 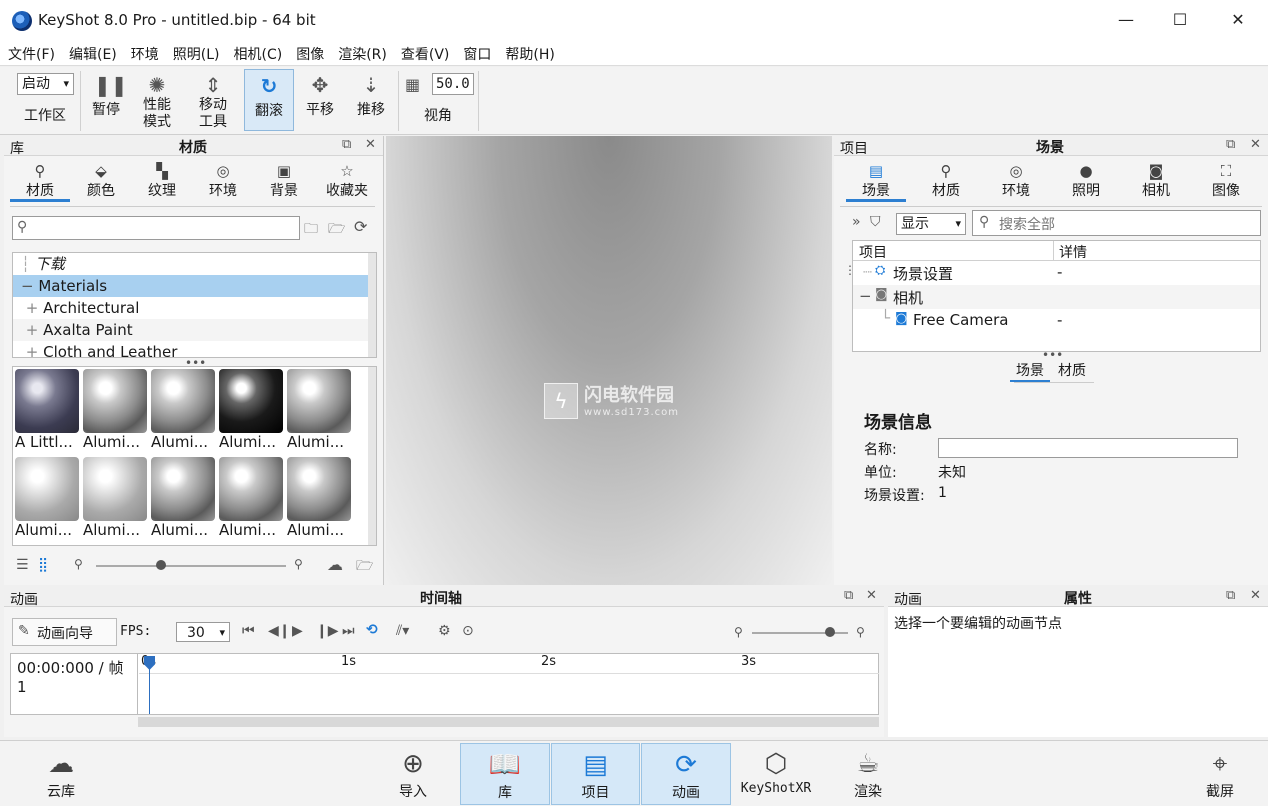 What do you see at coordinates (413, 774) in the screenshot?
I see `import-button: ⊕ 导入` at bounding box center [413, 774].